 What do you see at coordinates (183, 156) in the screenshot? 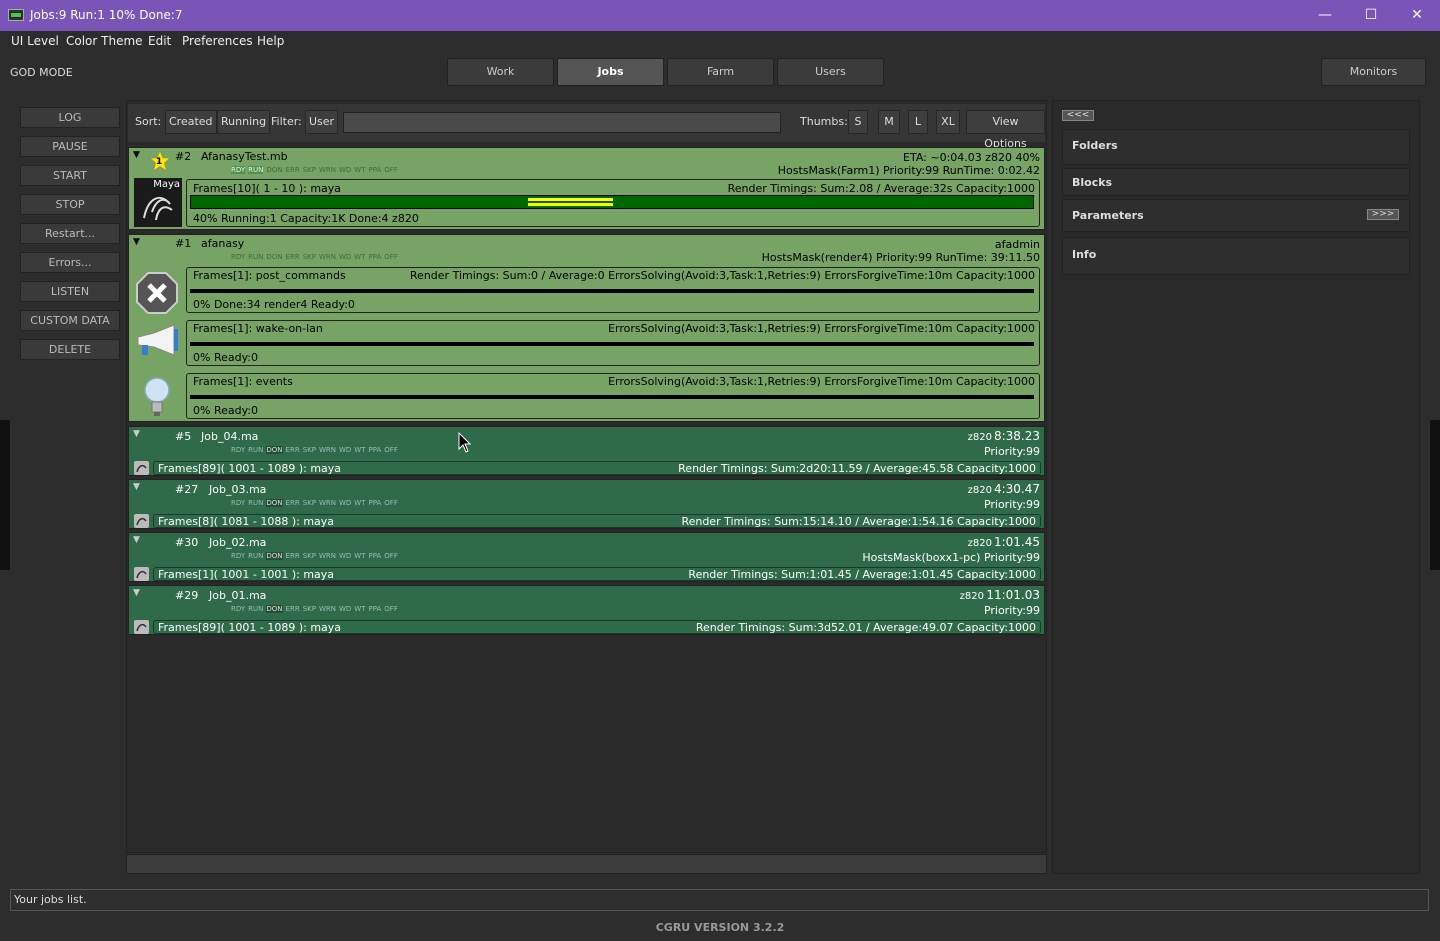
I see `job-id: #2` at bounding box center [183, 156].